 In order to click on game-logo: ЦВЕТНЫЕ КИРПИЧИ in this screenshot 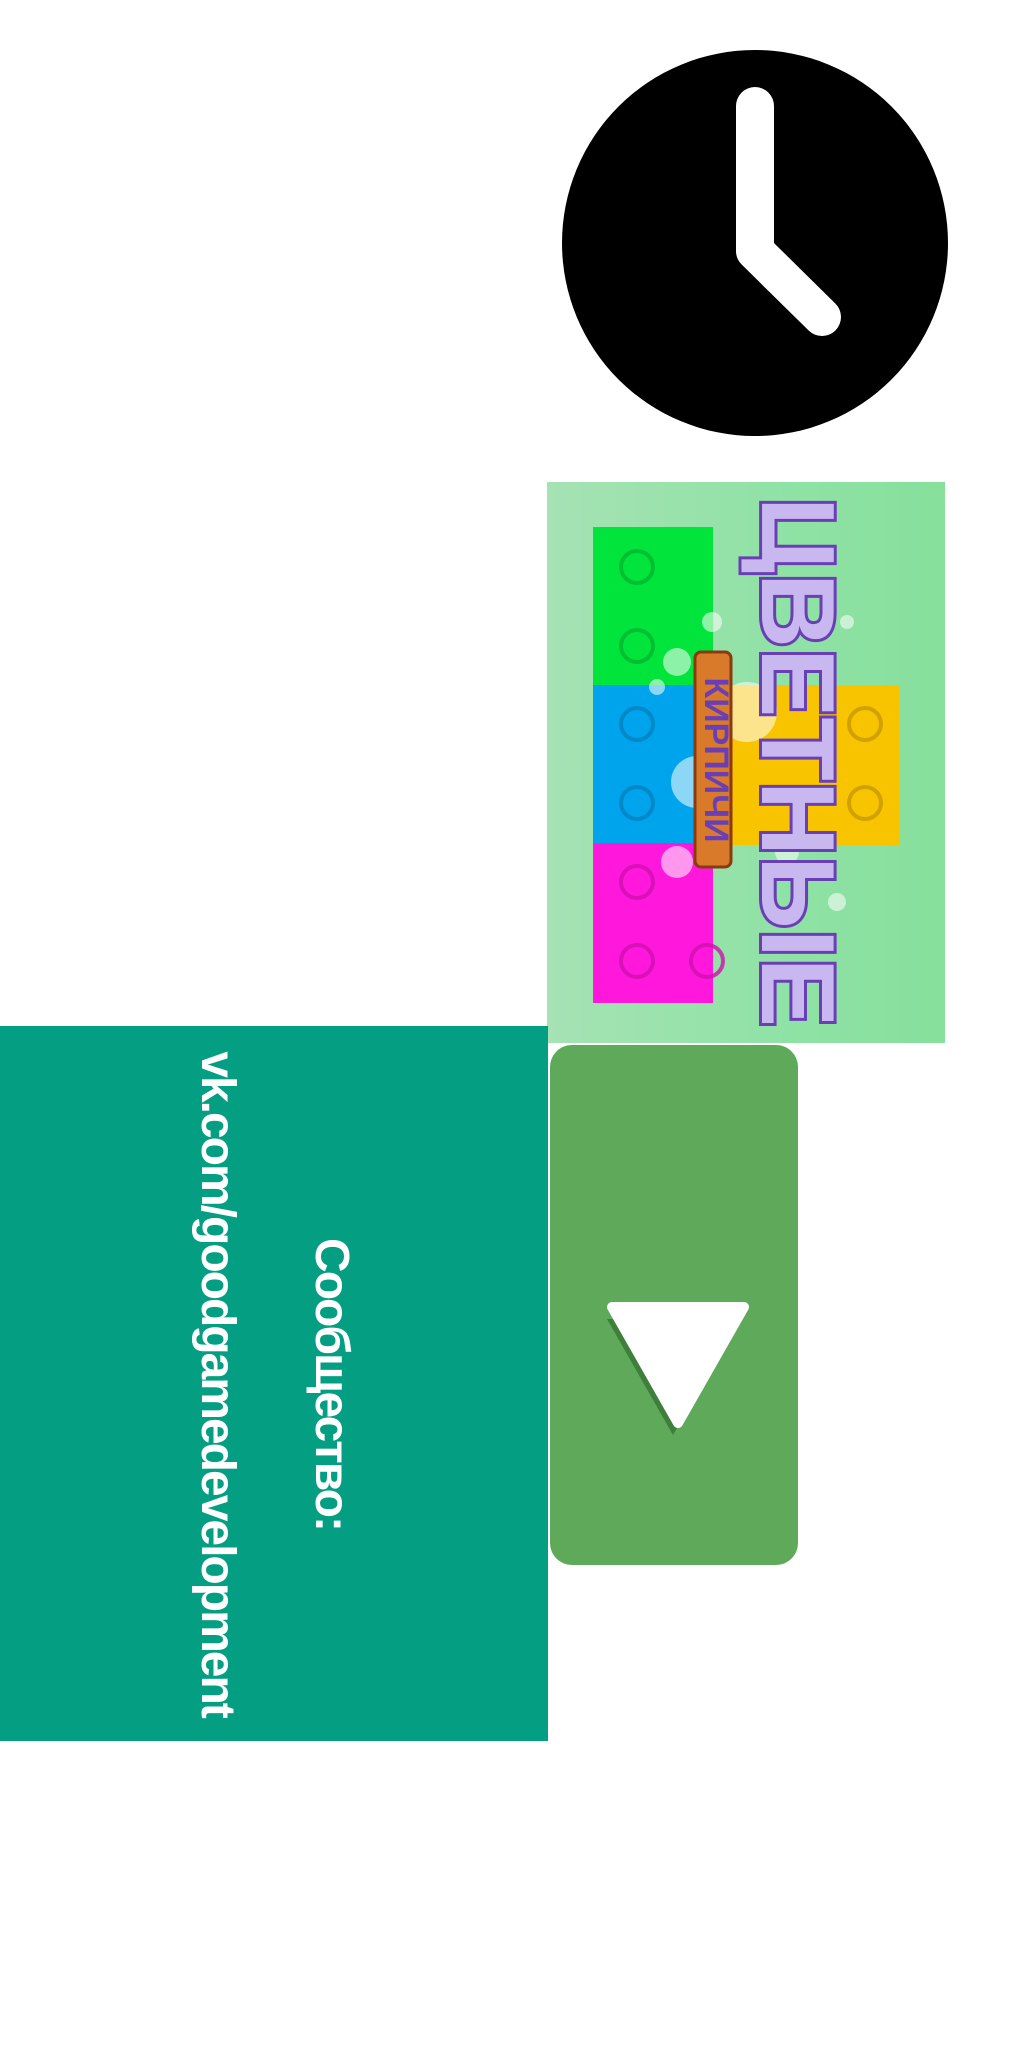, I will do `click(746, 762)`.